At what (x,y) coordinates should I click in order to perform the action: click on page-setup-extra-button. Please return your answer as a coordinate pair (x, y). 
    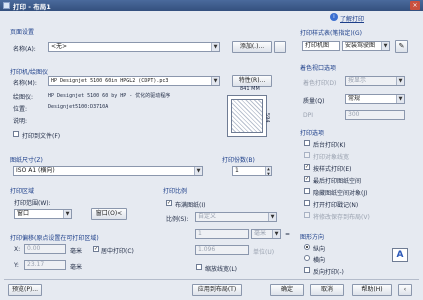
    Looking at the image, I should click on (280, 47).